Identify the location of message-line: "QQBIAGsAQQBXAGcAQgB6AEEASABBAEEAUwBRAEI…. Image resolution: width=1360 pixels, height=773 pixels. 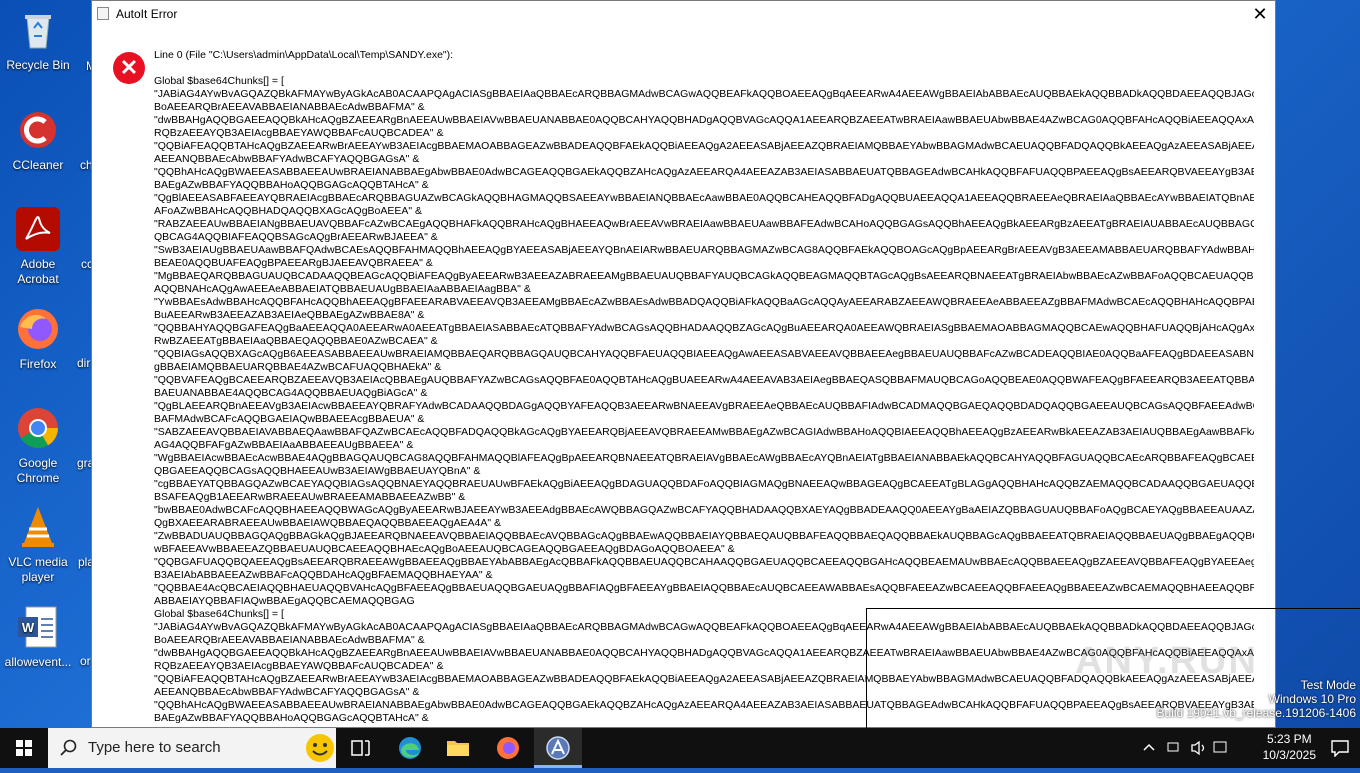
(704, 354).